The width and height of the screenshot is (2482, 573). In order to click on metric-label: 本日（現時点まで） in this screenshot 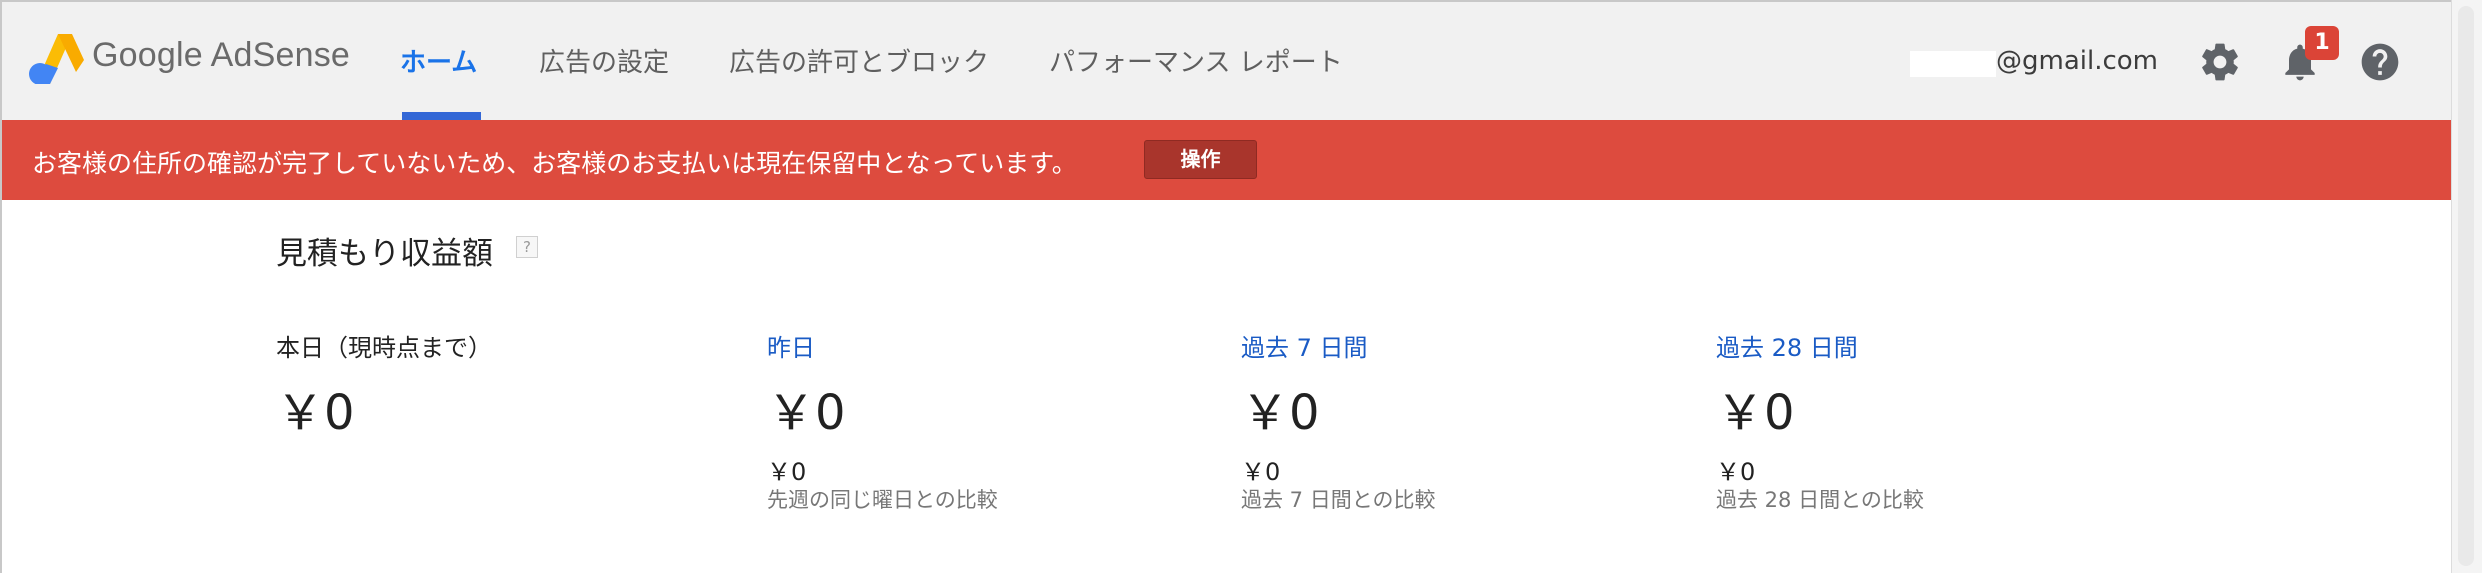, I will do `click(384, 348)`.